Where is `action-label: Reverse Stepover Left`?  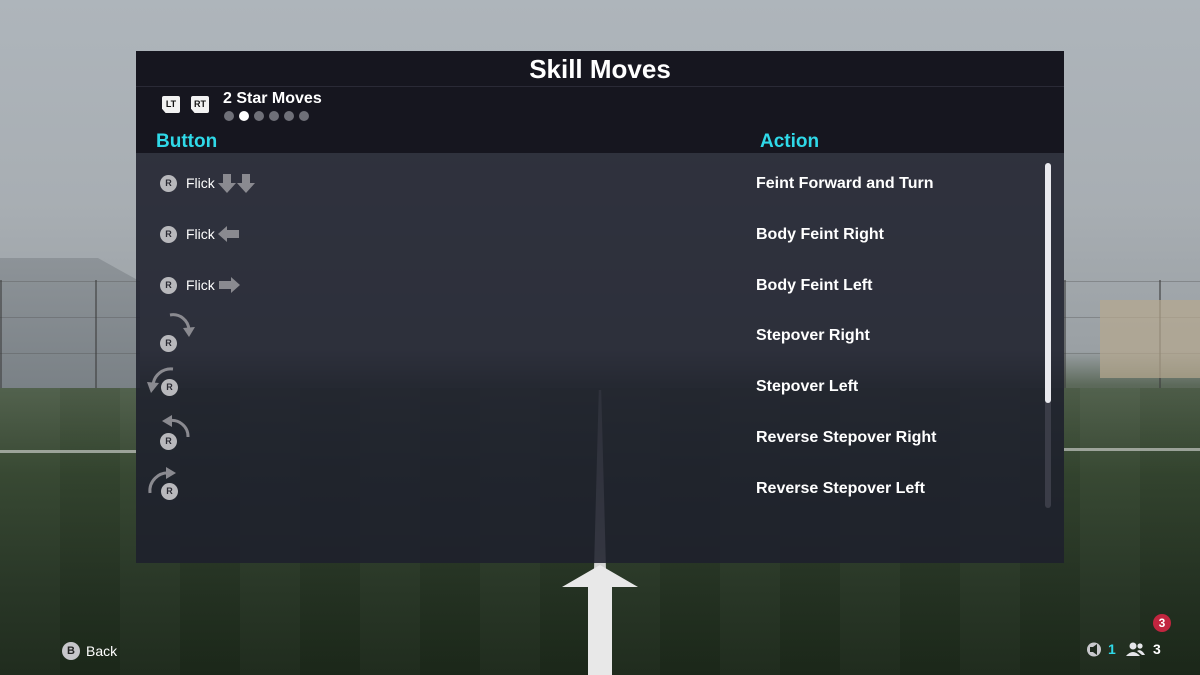 action-label: Reverse Stepover Left is located at coordinates (840, 488).